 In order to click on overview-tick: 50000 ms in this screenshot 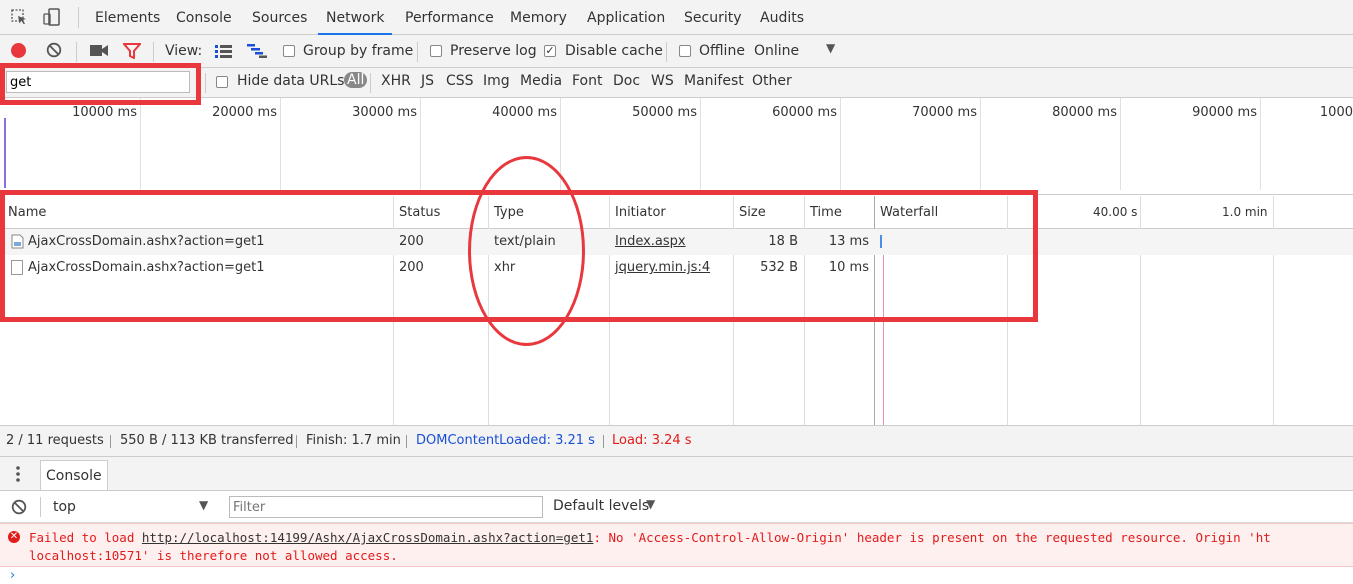, I will do `click(664, 112)`.